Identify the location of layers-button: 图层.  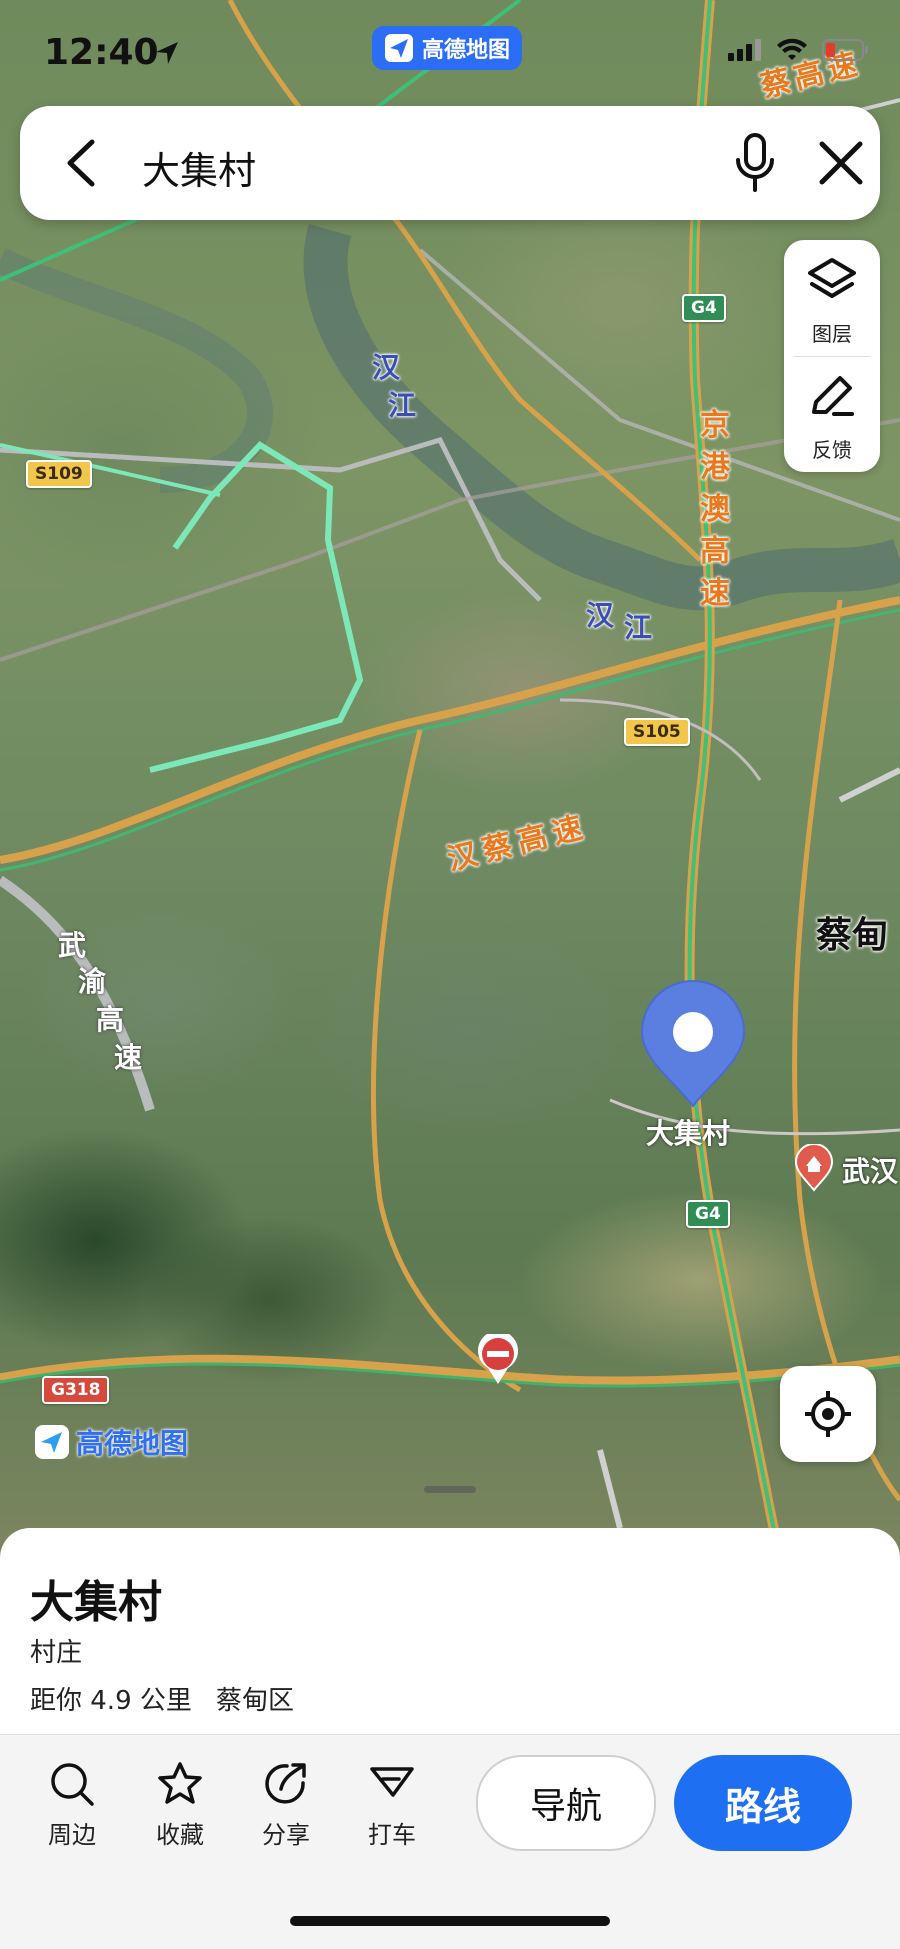
(832, 298).